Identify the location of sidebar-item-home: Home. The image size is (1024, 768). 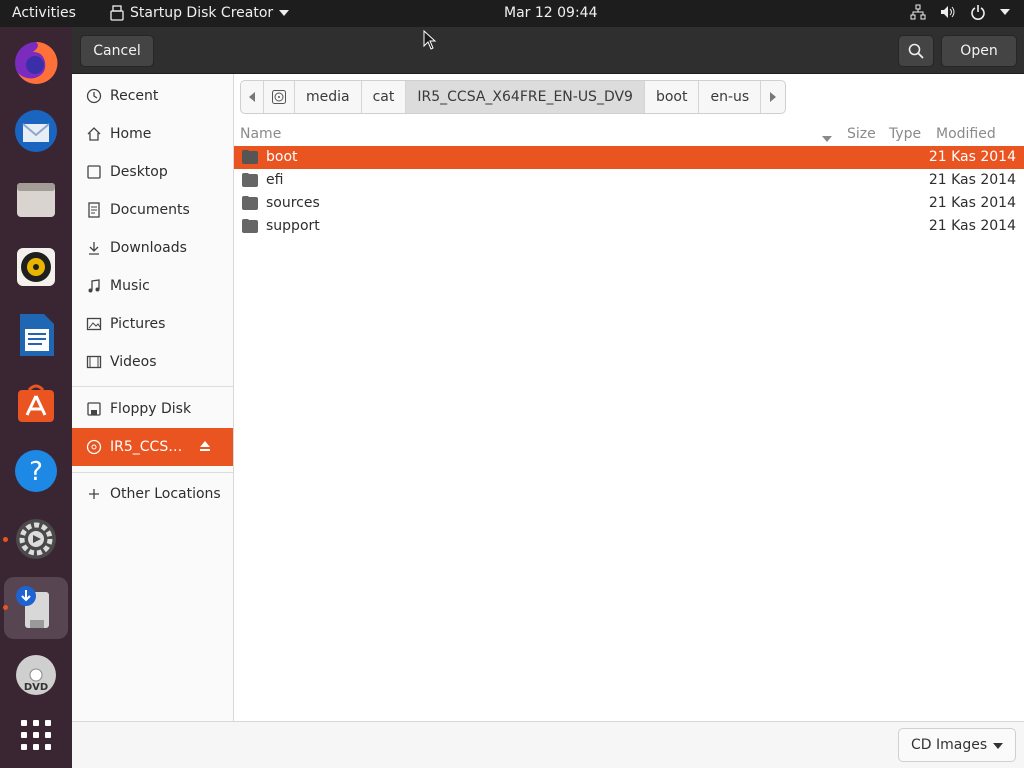
(152, 134).